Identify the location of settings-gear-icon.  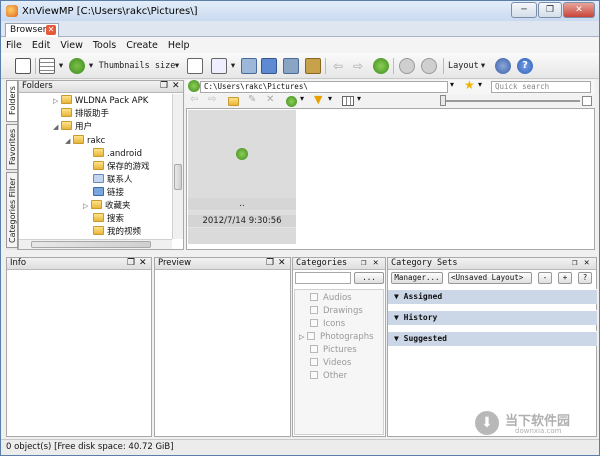
(503, 66).